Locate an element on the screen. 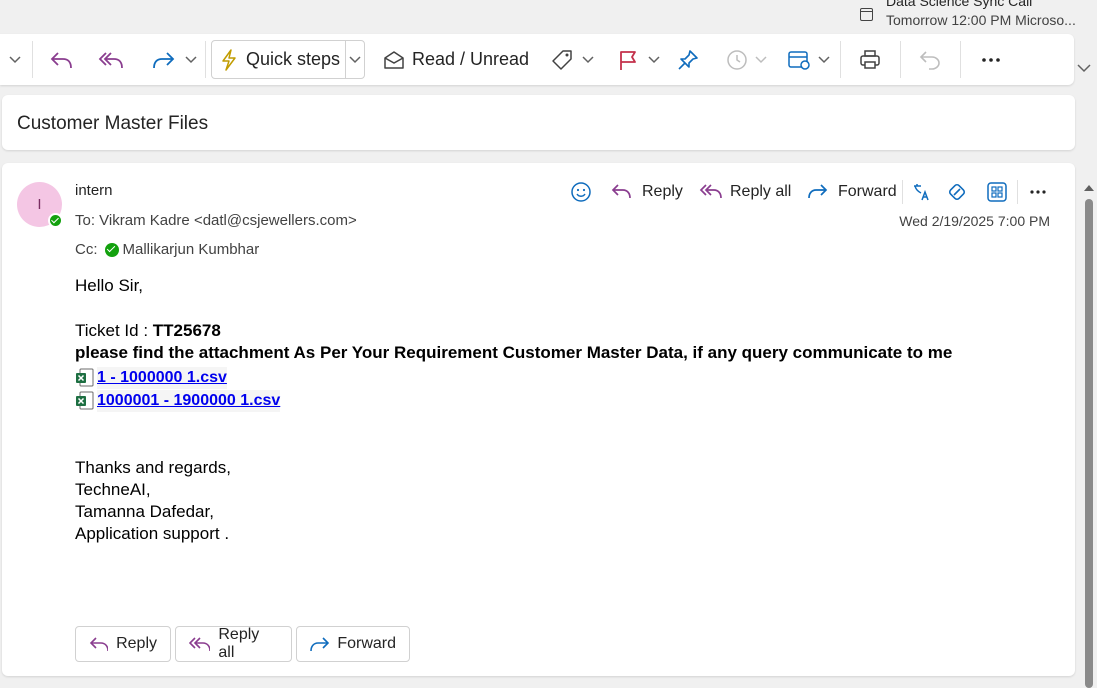 This screenshot has height=688, width=1097. reply-button: Reply is located at coordinates (123, 644).